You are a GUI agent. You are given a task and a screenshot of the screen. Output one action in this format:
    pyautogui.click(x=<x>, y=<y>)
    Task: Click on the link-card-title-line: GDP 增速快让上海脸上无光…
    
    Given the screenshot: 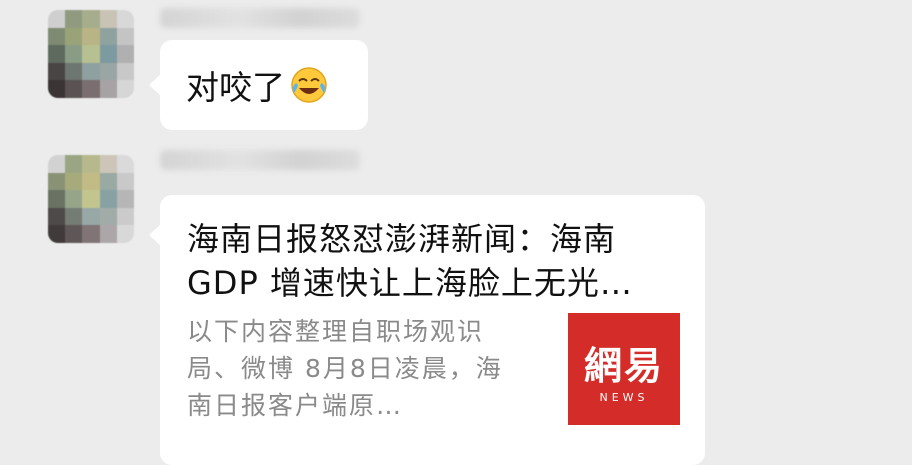 What is the action you would take?
    pyautogui.click(x=410, y=283)
    